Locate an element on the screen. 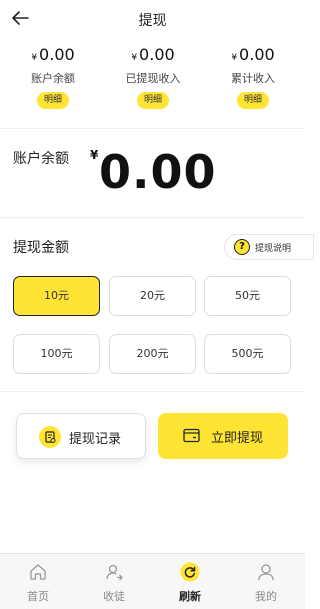 This screenshot has width=320, height=609. tab-label: 我的 is located at coordinates (266, 596).